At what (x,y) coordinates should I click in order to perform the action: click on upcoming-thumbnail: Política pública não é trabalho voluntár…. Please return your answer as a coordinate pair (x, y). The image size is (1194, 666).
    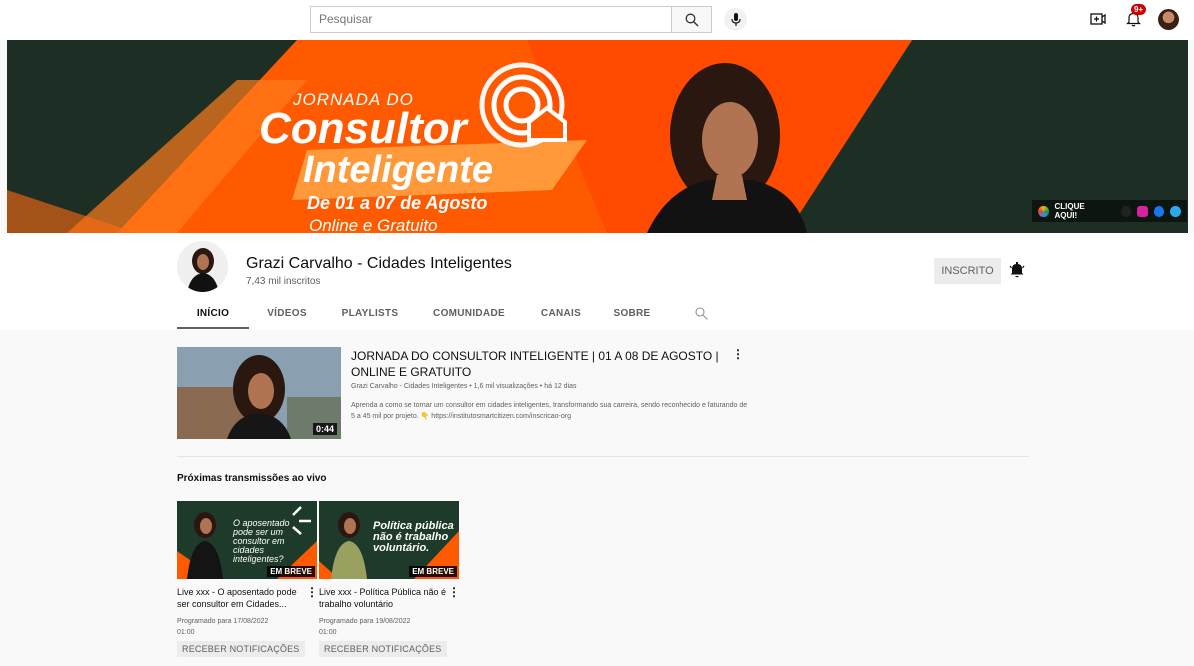
    Looking at the image, I should click on (389, 540).